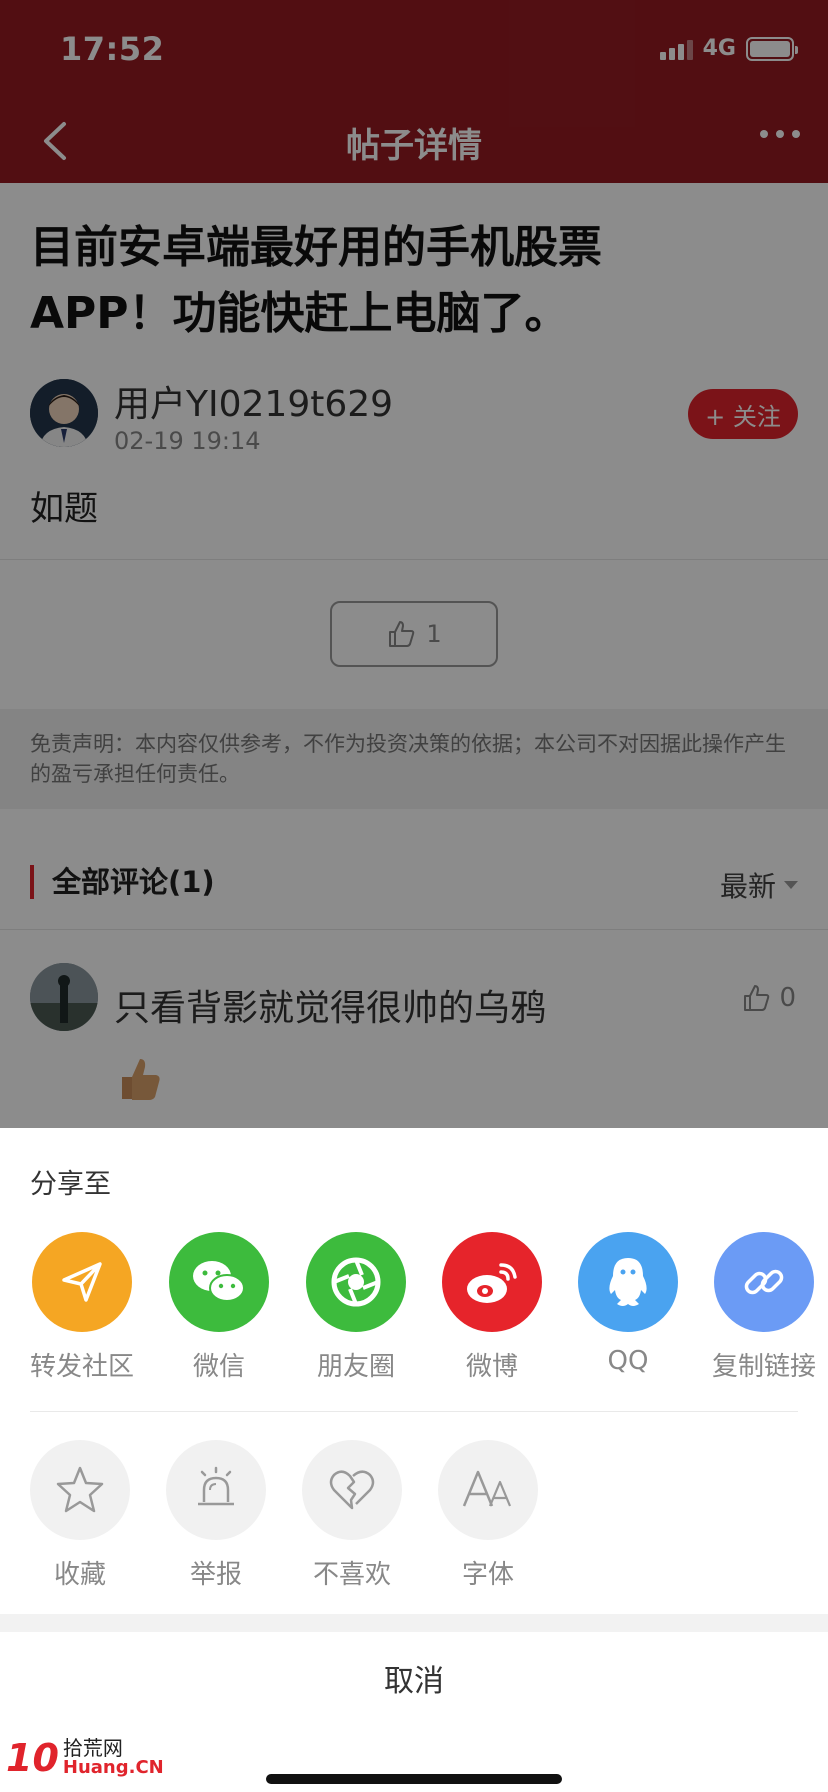 This screenshot has width=828, height=1792. What do you see at coordinates (628, 1282) in the screenshot?
I see `qq-icon` at bounding box center [628, 1282].